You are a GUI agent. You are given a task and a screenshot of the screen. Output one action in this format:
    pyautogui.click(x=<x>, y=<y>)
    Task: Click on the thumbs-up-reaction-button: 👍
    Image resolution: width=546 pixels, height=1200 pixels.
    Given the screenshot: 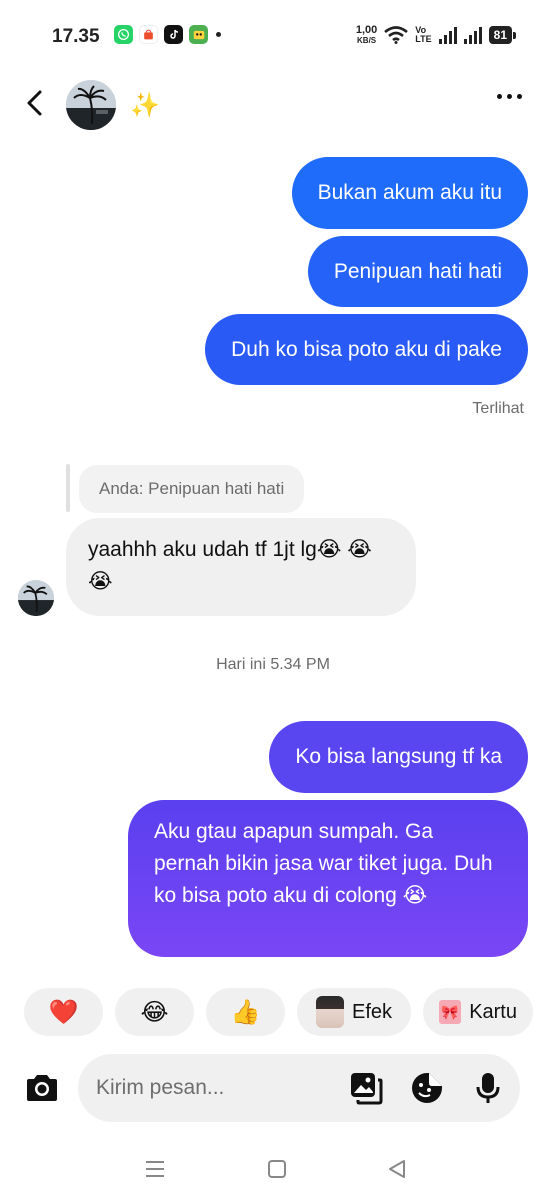 What is the action you would take?
    pyautogui.click(x=245, y=1012)
    